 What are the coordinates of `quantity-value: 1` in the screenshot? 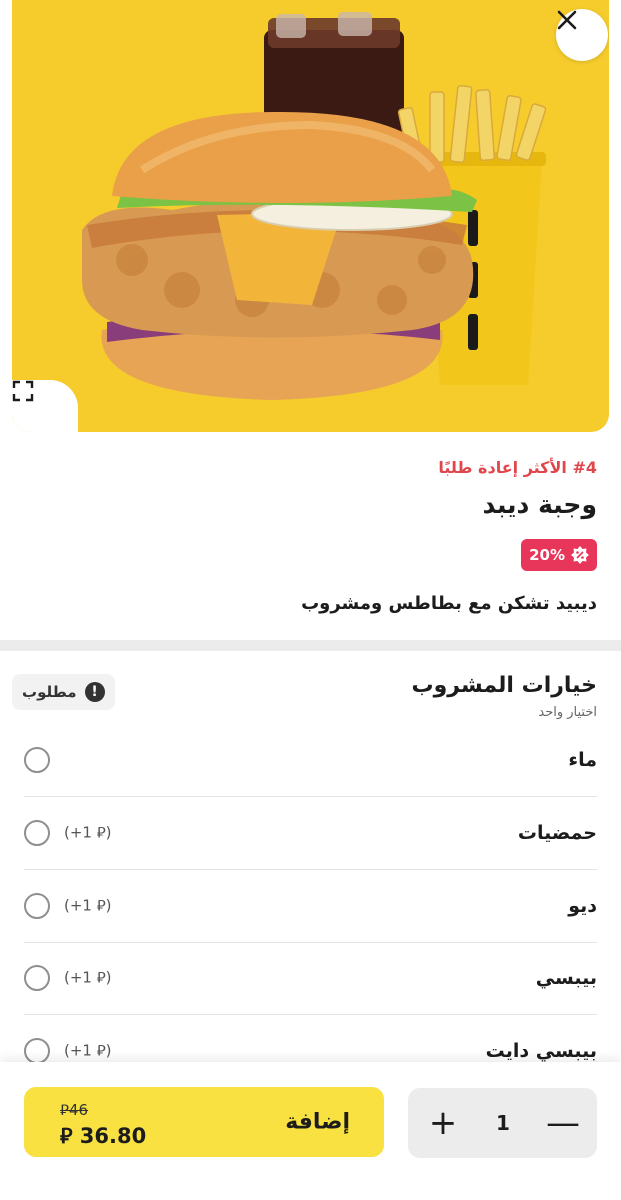 It's located at (503, 1123).